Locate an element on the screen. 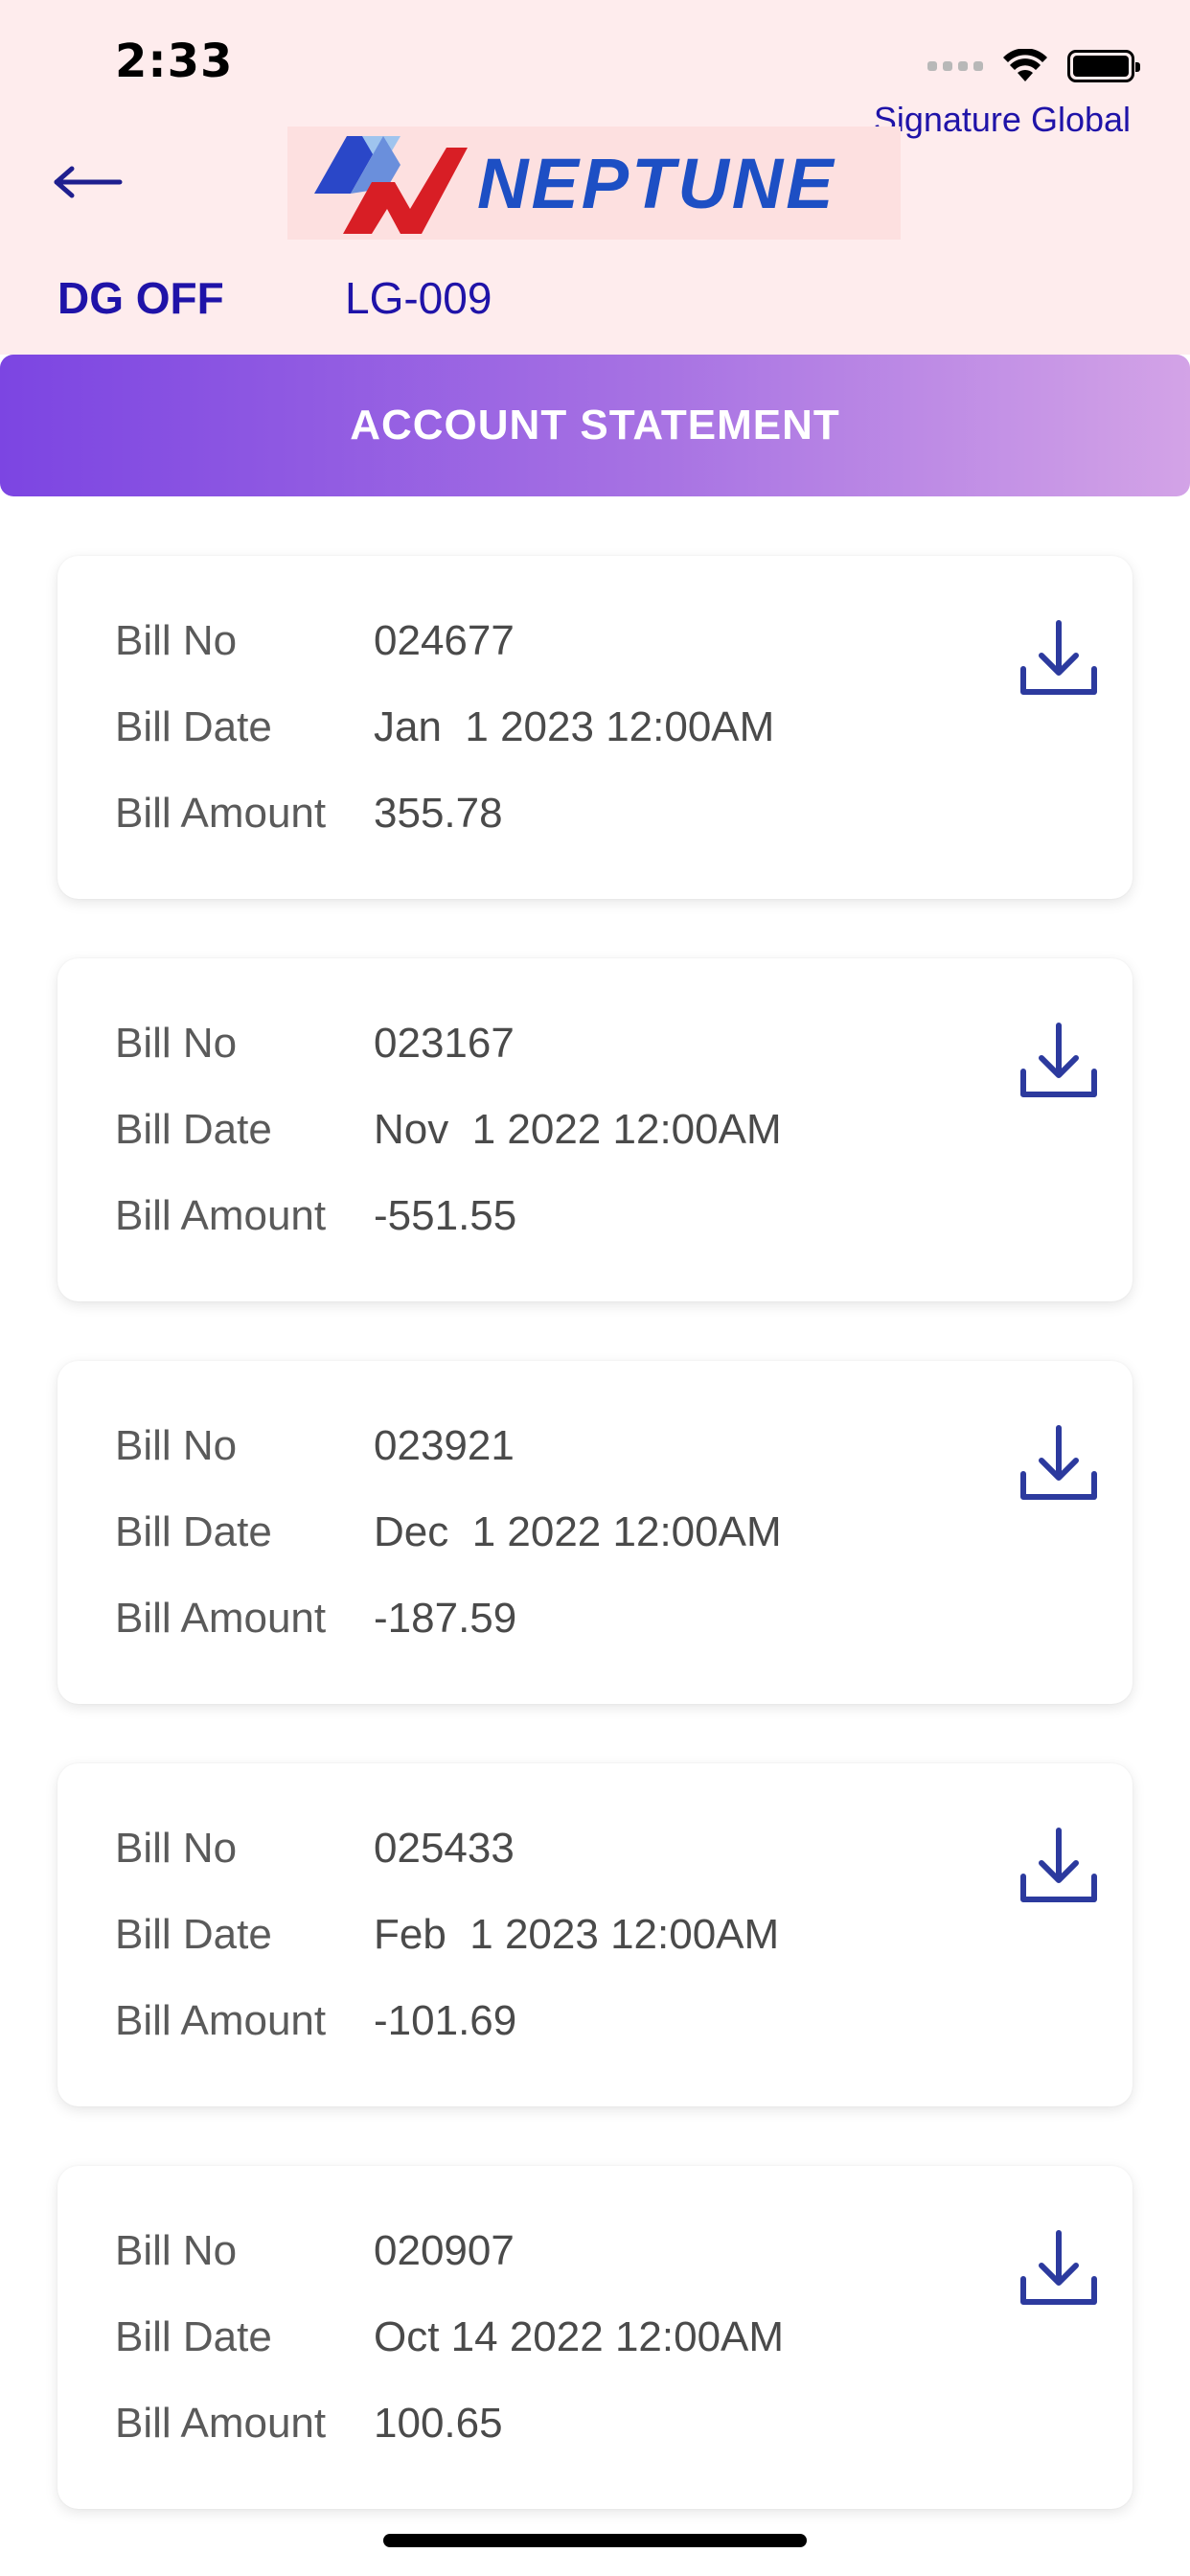 The width and height of the screenshot is (1190, 2576). account-statement-banner: ACCOUNT STATEMENT is located at coordinates (595, 425).